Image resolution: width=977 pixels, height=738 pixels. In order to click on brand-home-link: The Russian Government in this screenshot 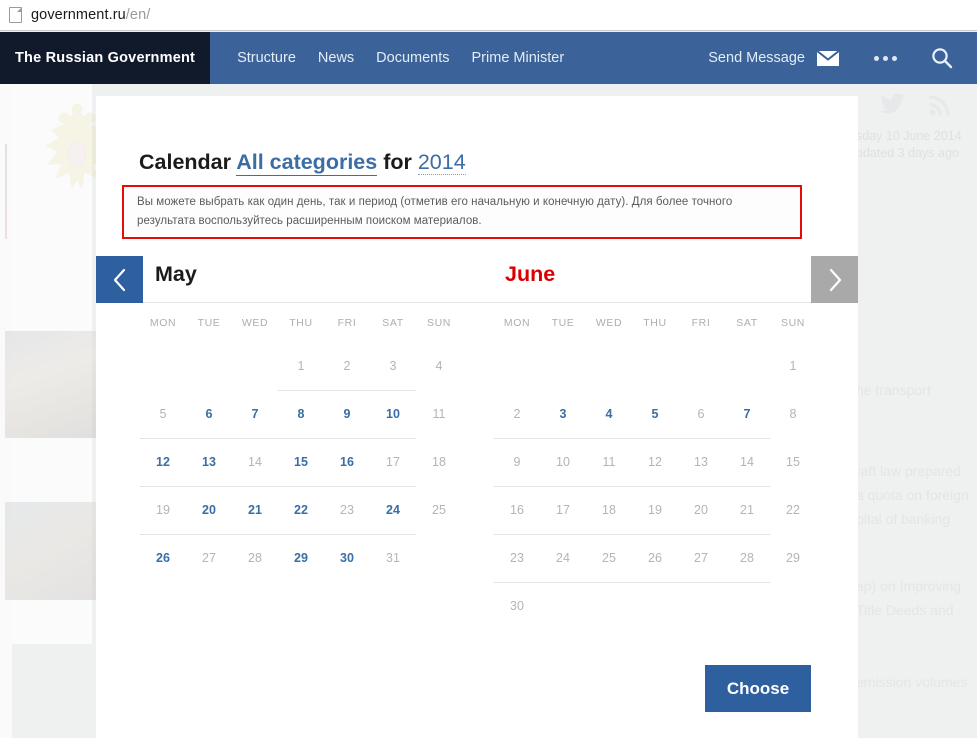, I will do `click(105, 58)`.